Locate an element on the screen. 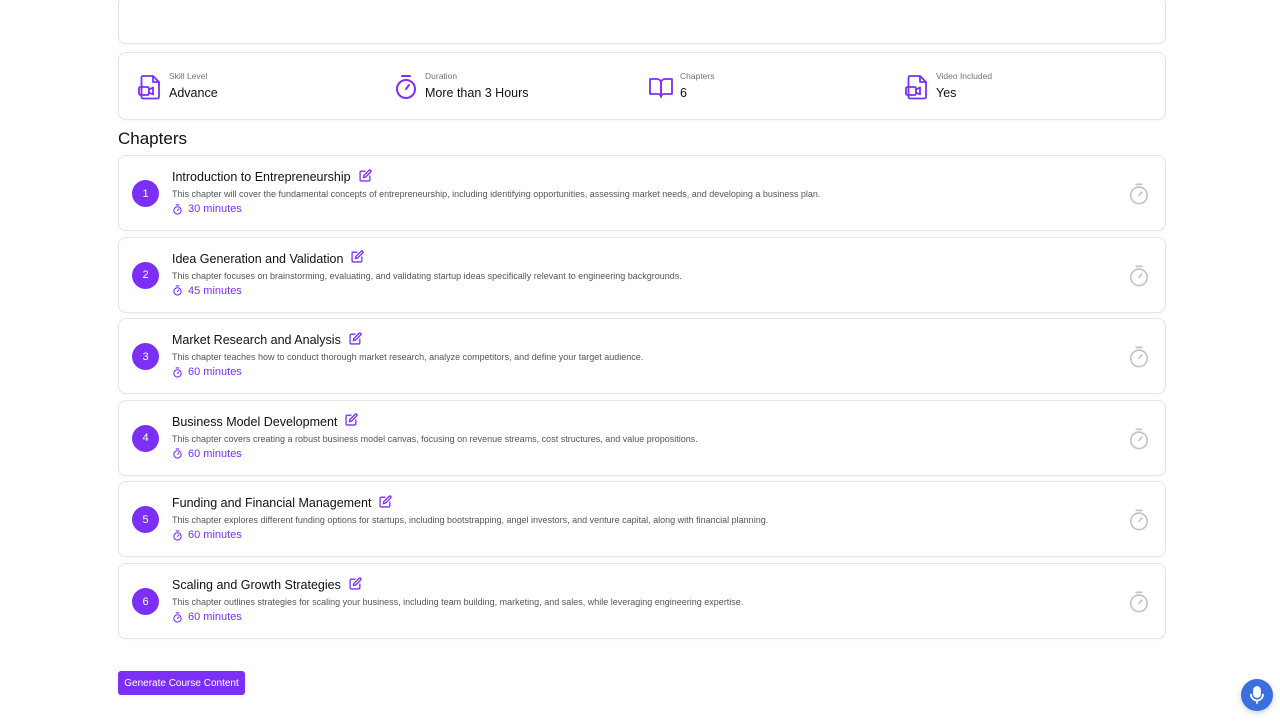  course-banner-card is located at coordinates (642, 22).